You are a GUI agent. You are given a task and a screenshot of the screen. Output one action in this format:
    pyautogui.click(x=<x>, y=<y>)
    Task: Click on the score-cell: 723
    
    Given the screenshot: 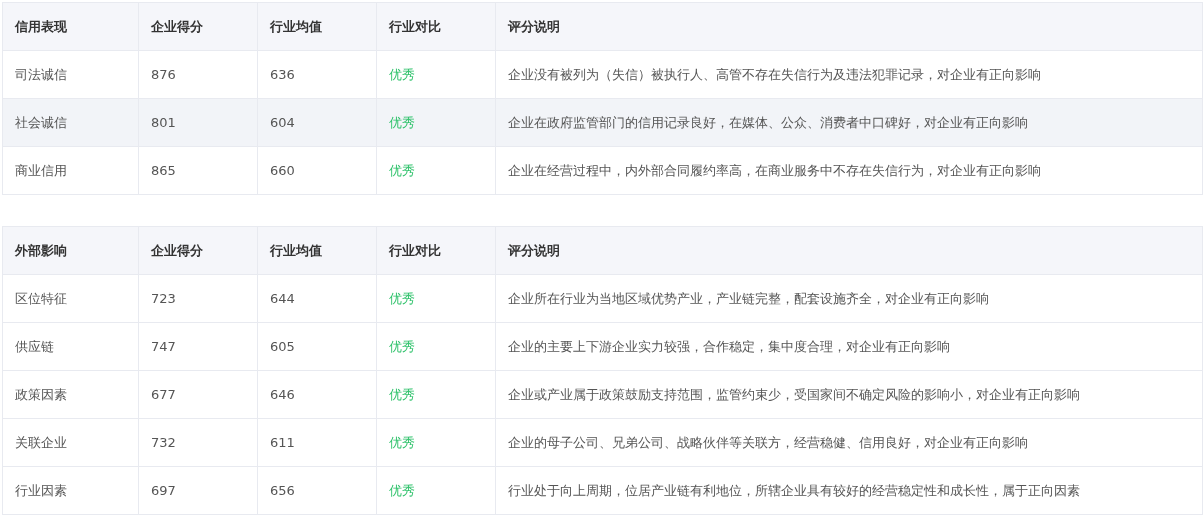 What is the action you would take?
    pyautogui.click(x=198, y=298)
    